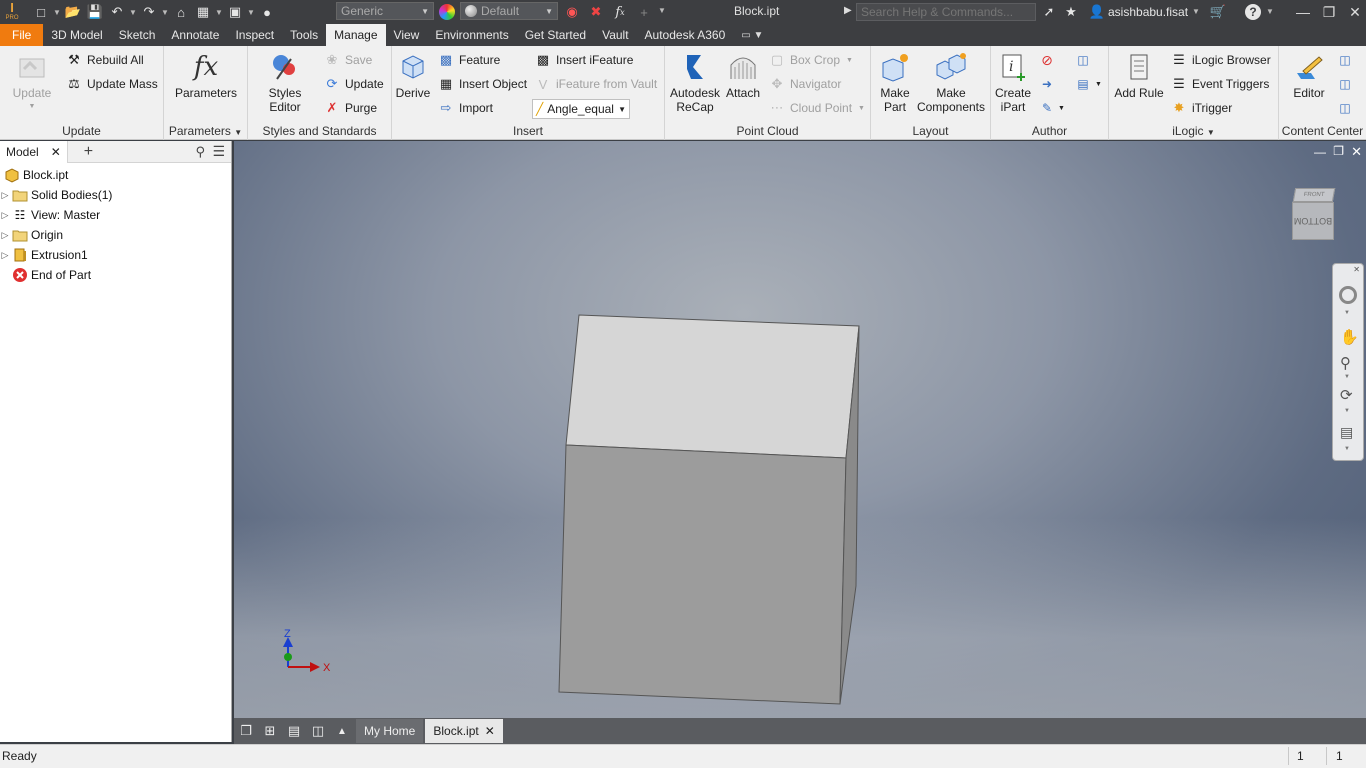 This screenshot has height=768, width=1366. I want to click on measure-icon: ●, so click(267, 12).